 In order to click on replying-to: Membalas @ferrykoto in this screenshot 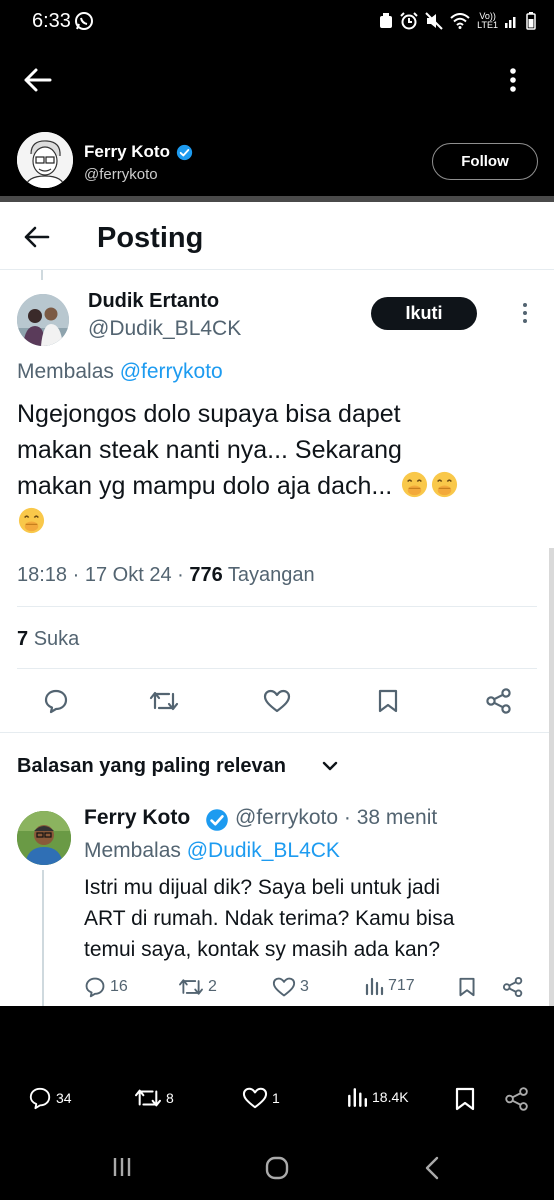, I will do `click(120, 371)`.